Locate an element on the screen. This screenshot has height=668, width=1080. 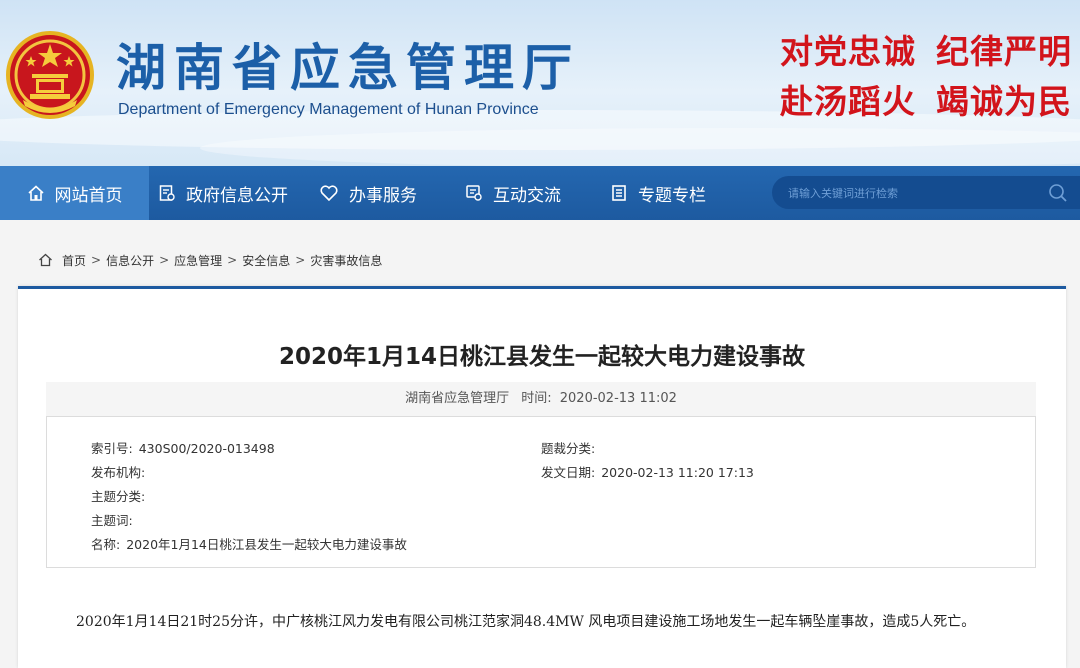
nav-item-gov-info: 政府信息公开 is located at coordinates (223, 193).